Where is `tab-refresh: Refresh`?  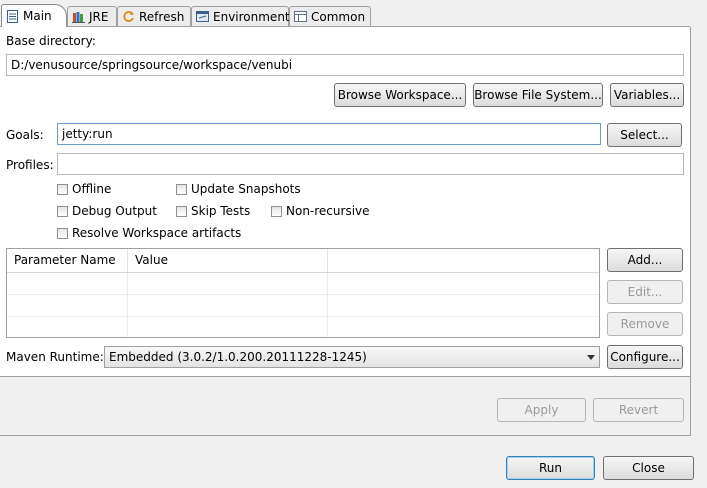
tab-refresh: Refresh is located at coordinates (154, 16).